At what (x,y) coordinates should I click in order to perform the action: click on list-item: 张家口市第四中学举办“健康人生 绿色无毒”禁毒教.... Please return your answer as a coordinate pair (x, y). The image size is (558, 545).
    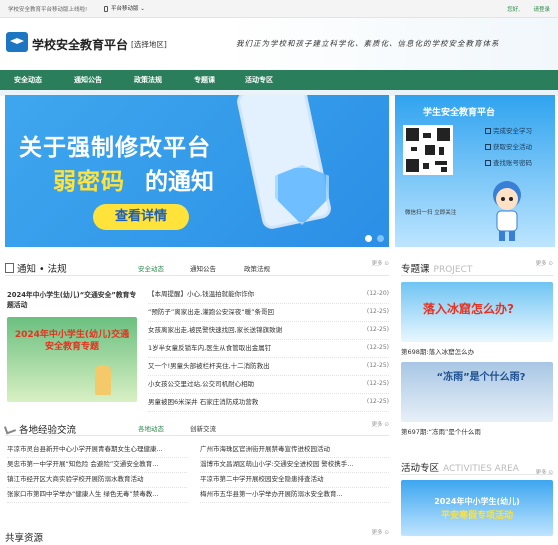
    Looking at the image, I should click on (97, 495).